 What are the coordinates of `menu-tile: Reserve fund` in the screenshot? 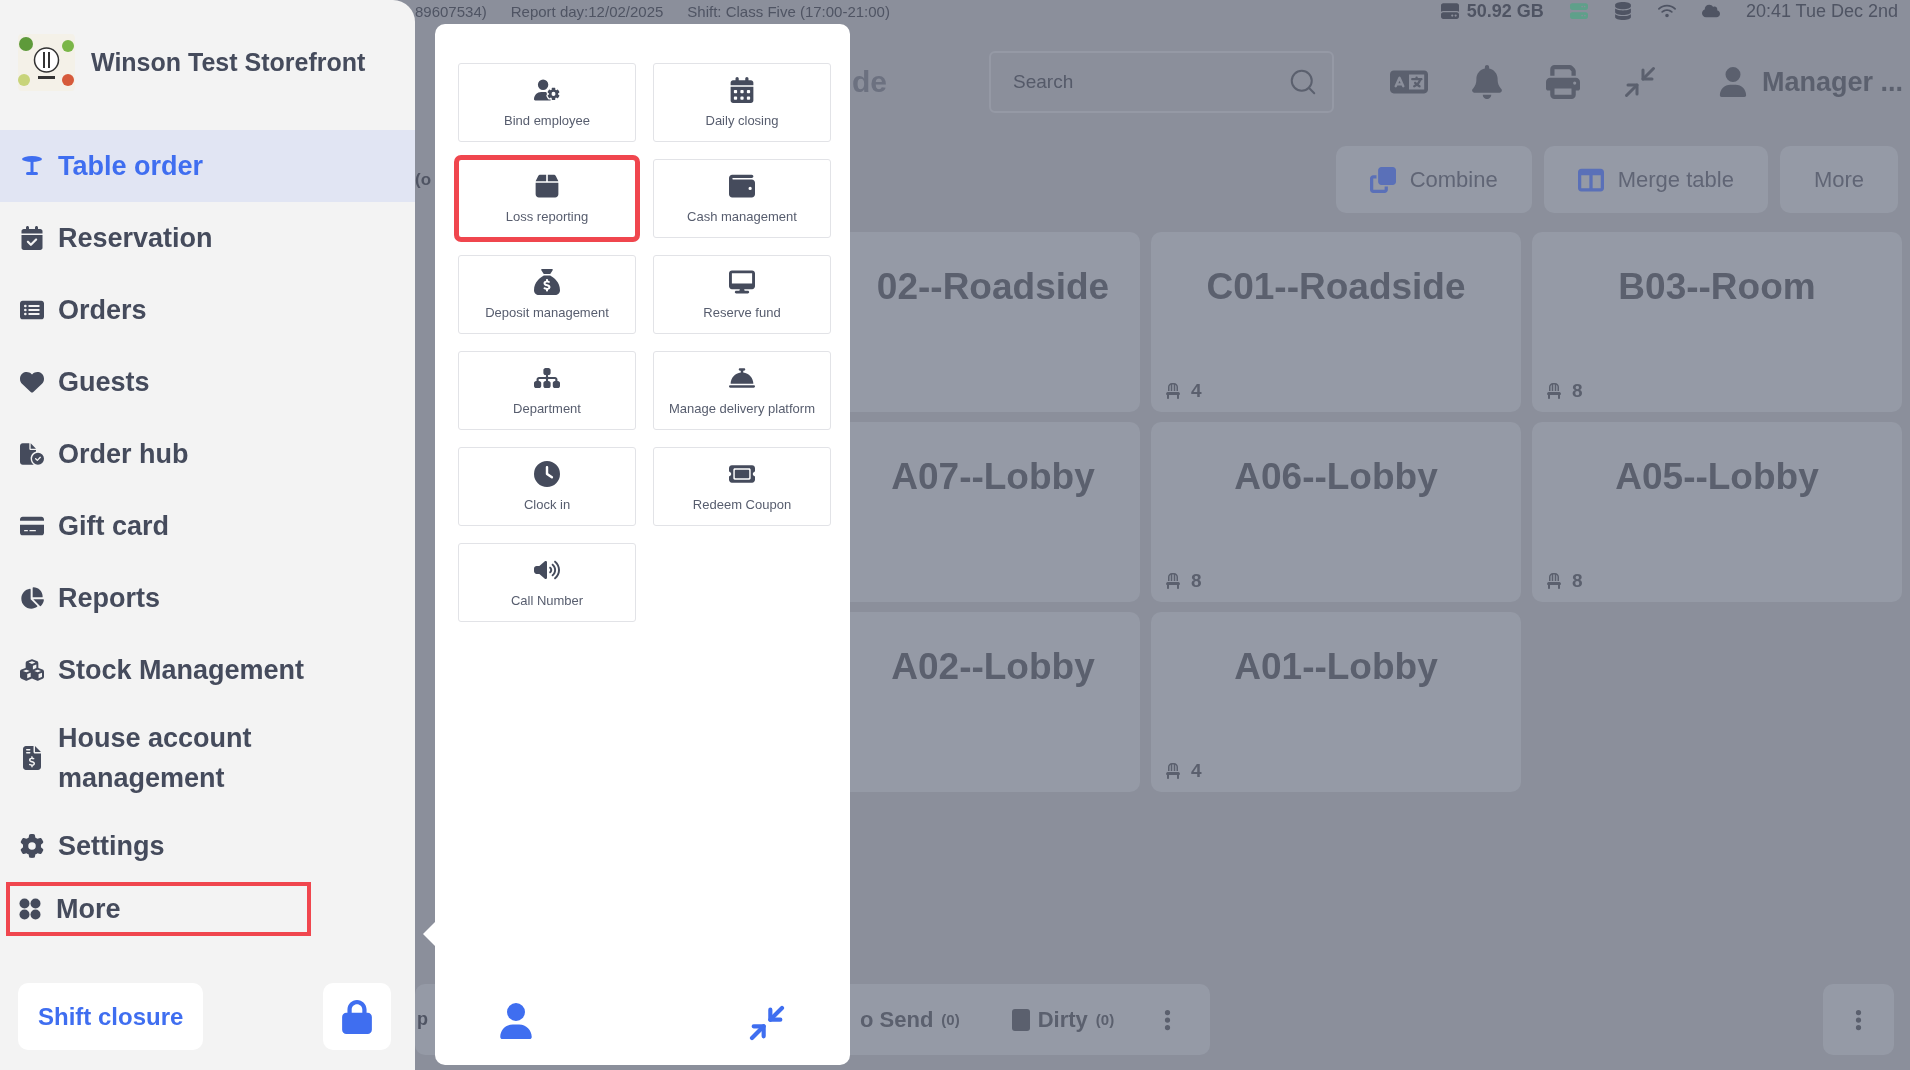 It's located at (742, 294).